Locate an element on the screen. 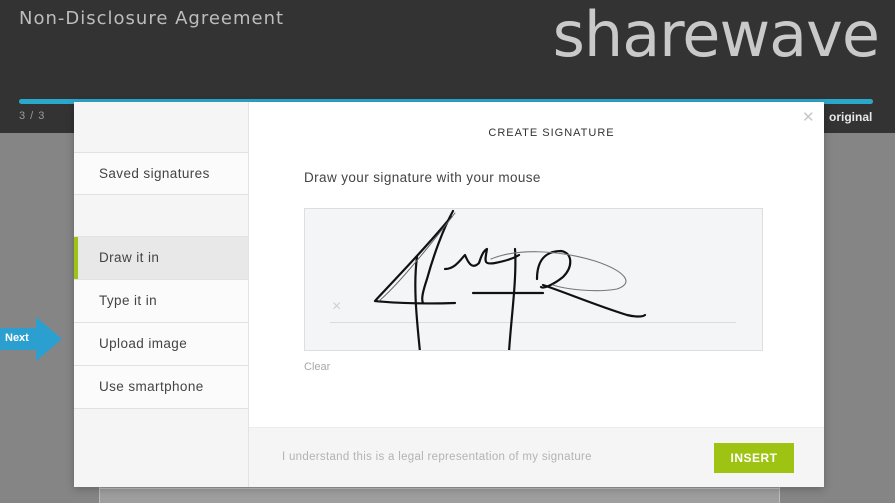  sidebar-item-label: Draw it in is located at coordinates (129, 257).